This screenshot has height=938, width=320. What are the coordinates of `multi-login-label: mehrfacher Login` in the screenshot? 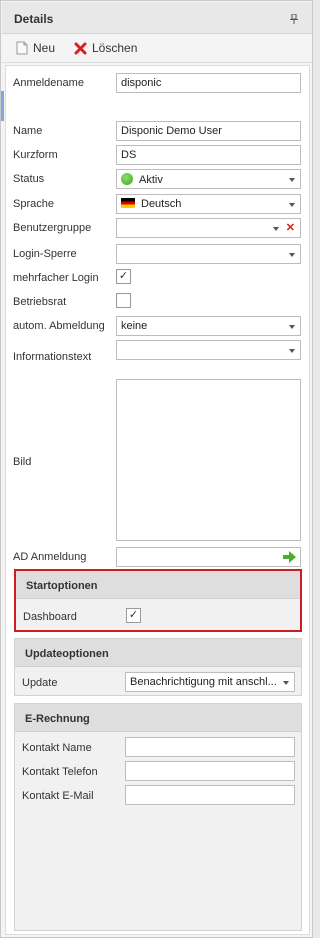 It's located at (56, 278).